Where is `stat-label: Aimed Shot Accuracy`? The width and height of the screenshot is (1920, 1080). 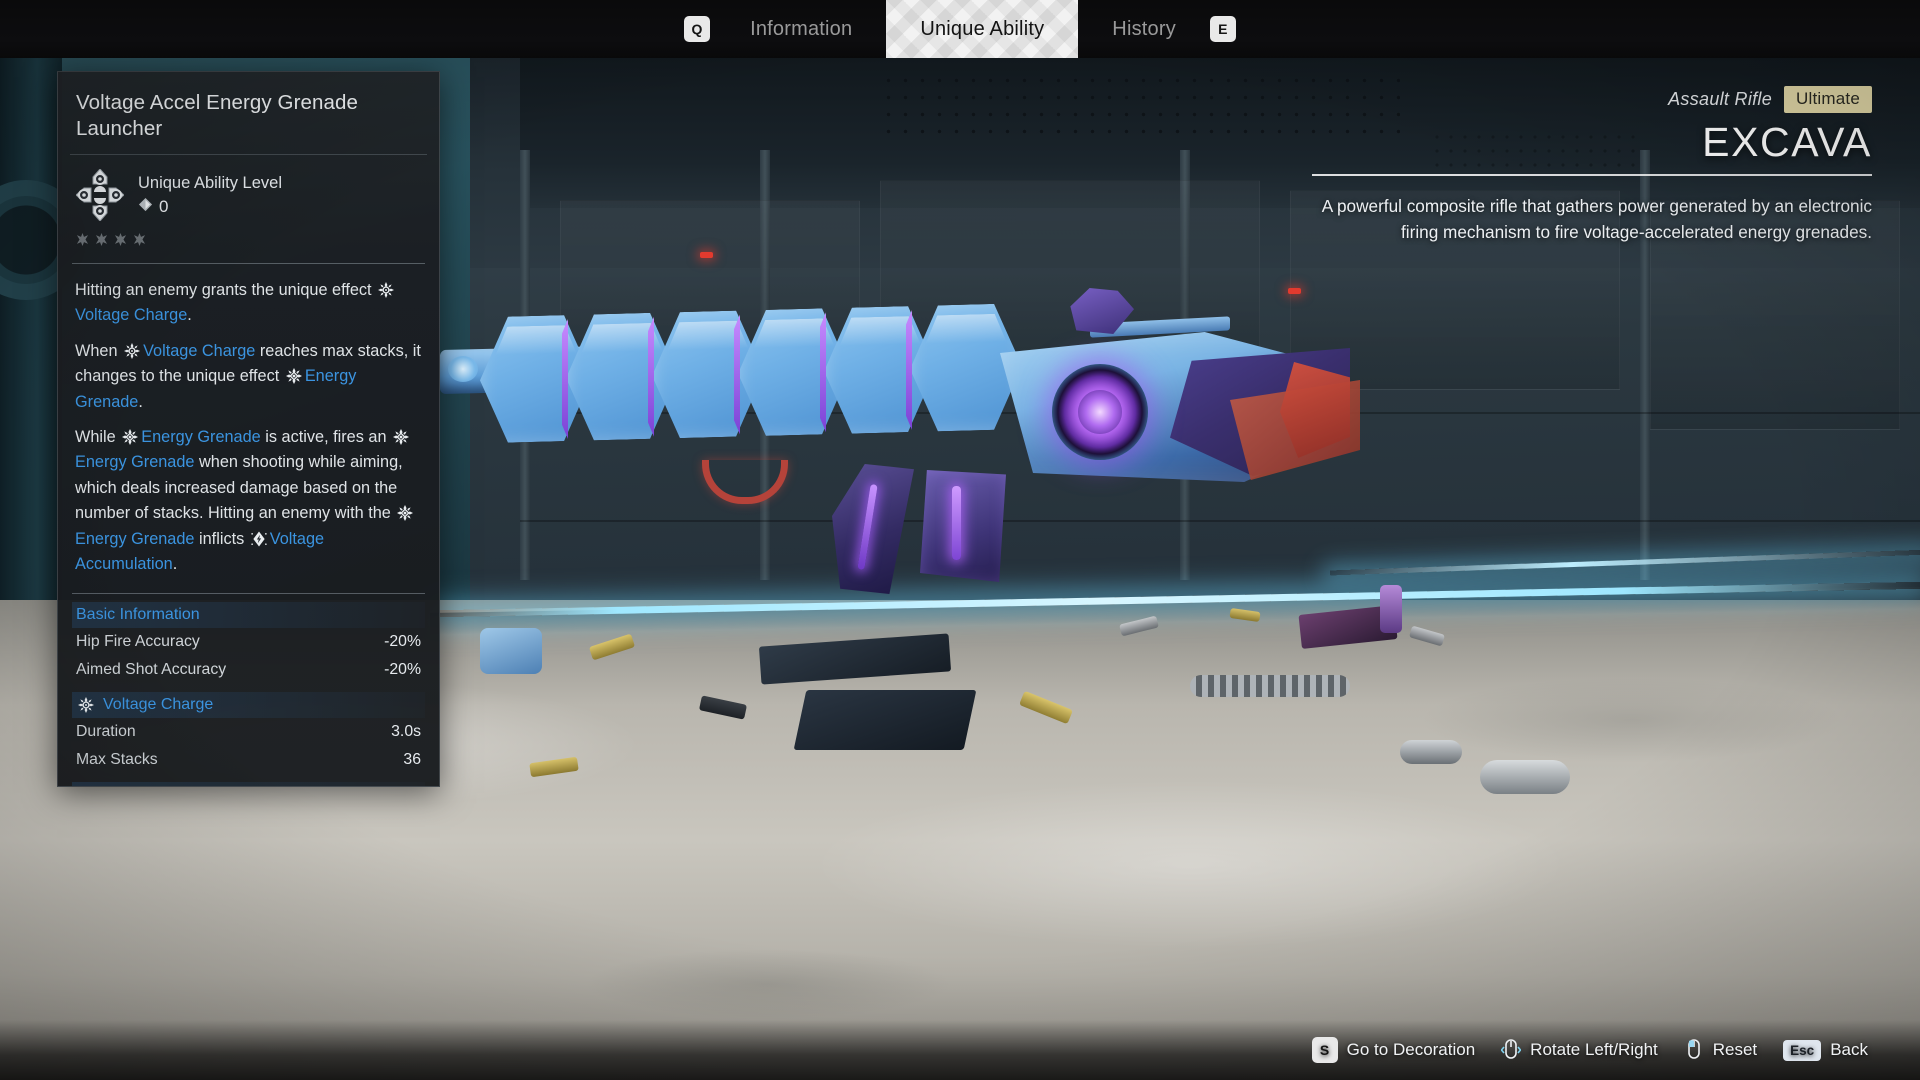 stat-label: Aimed Shot Accuracy is located at coordinates (151, 670).